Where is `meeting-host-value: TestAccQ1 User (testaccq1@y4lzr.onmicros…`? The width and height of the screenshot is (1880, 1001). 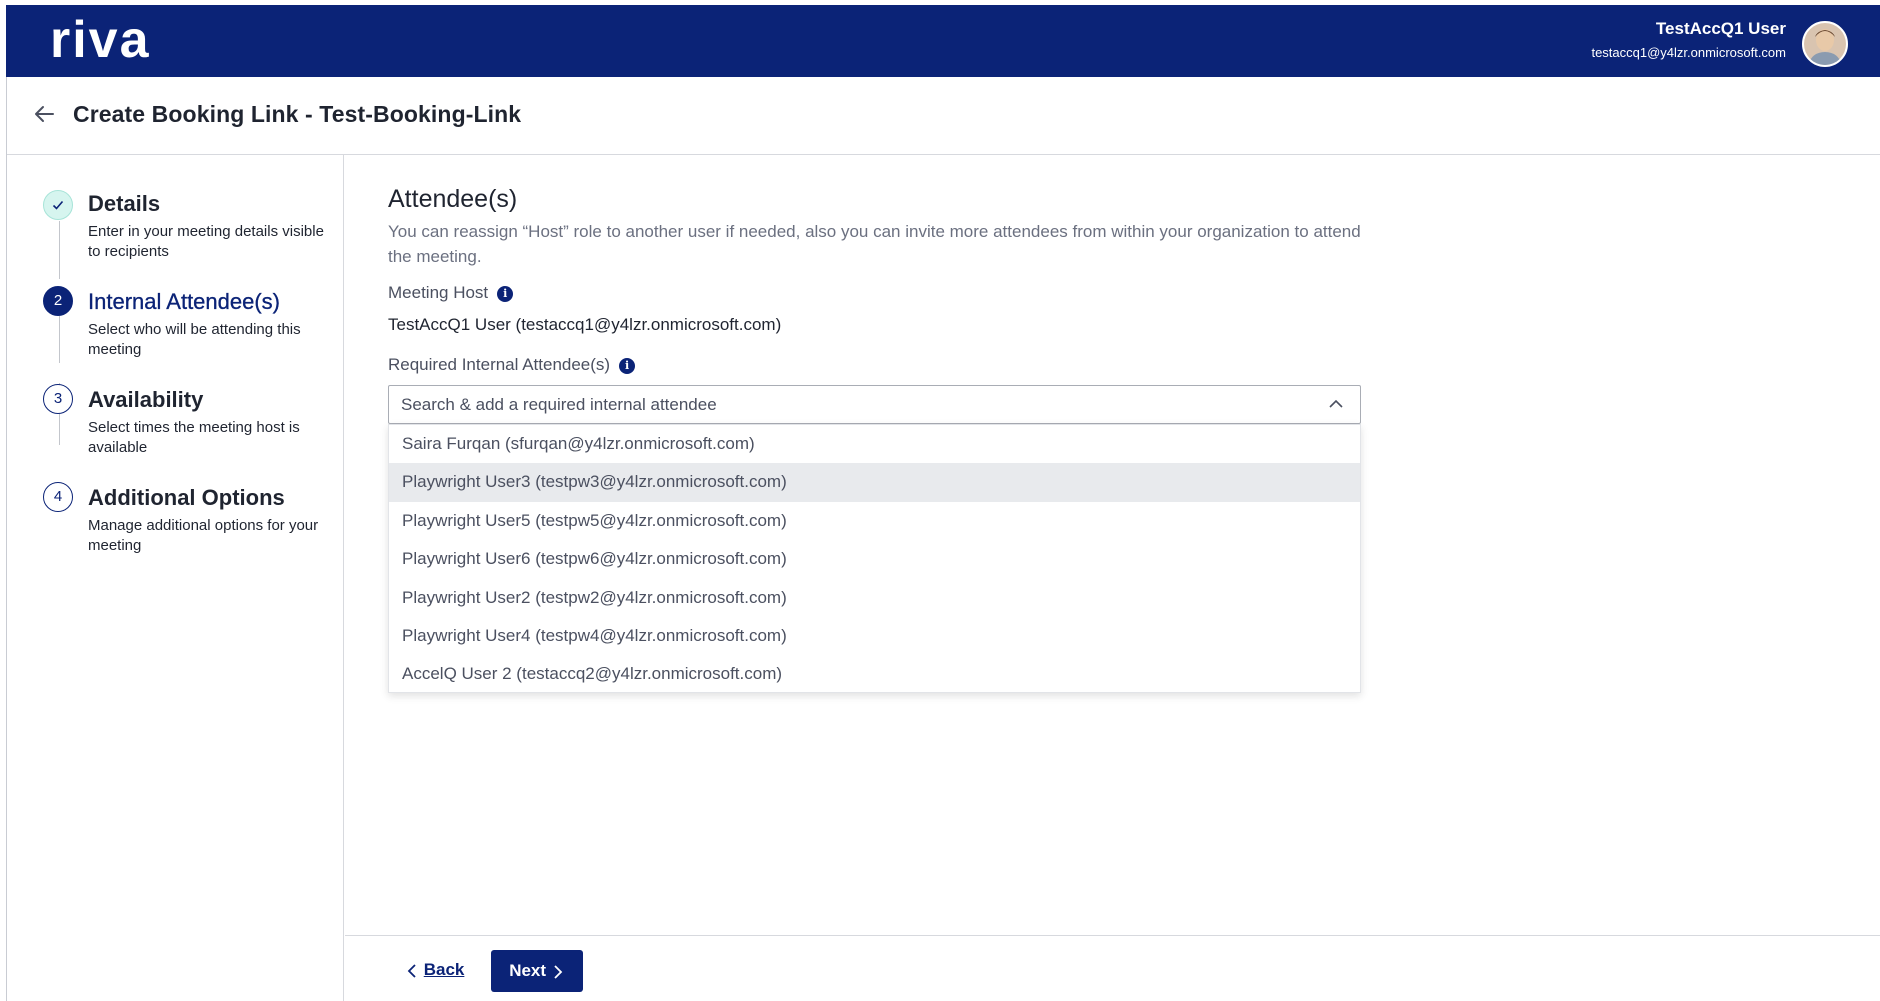
meeting-host-value: TestAccQ1 User (testaccq1@y4lzr.onmicros… is located at coordinates (585, 324).